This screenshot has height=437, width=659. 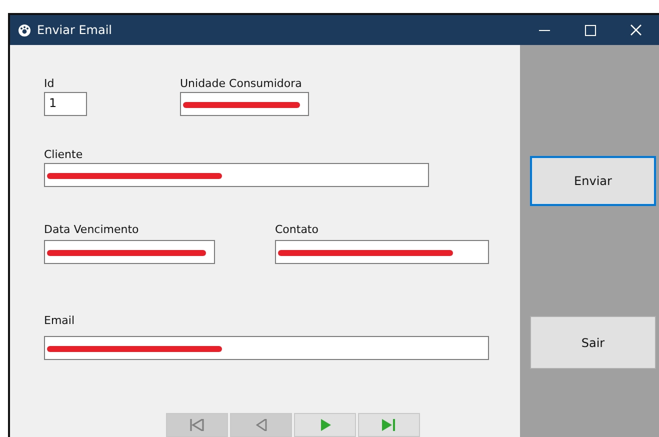 I want to click on window-title: Enviar Email, so click(x=75, y=30).